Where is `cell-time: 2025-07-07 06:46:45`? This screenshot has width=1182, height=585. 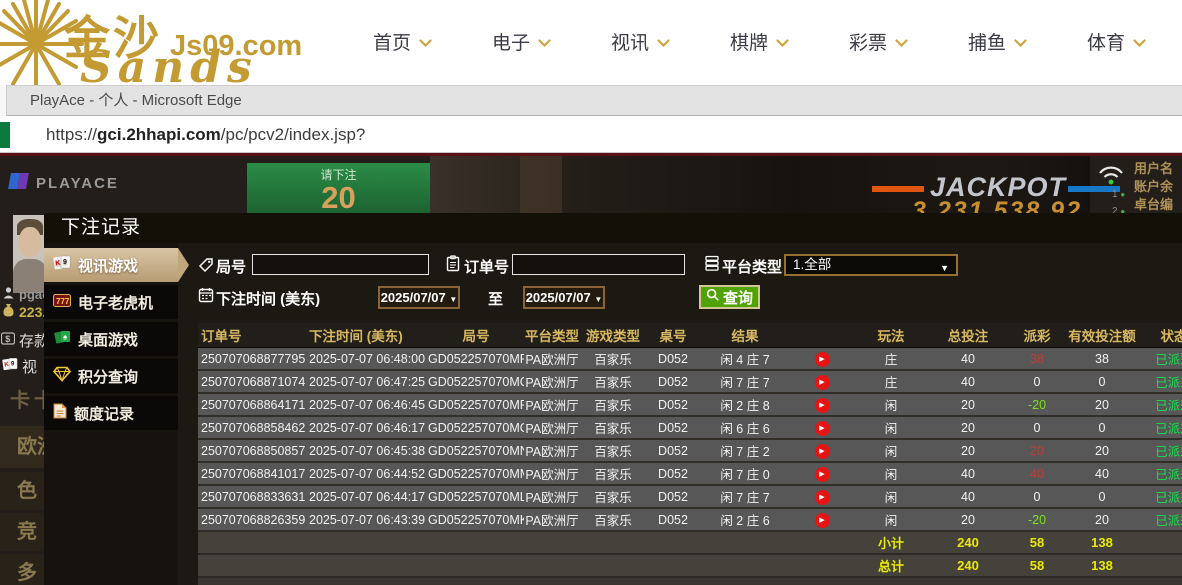
cell-time: 2025-07-07 06:46:45 is located at coordinates (367, 404).